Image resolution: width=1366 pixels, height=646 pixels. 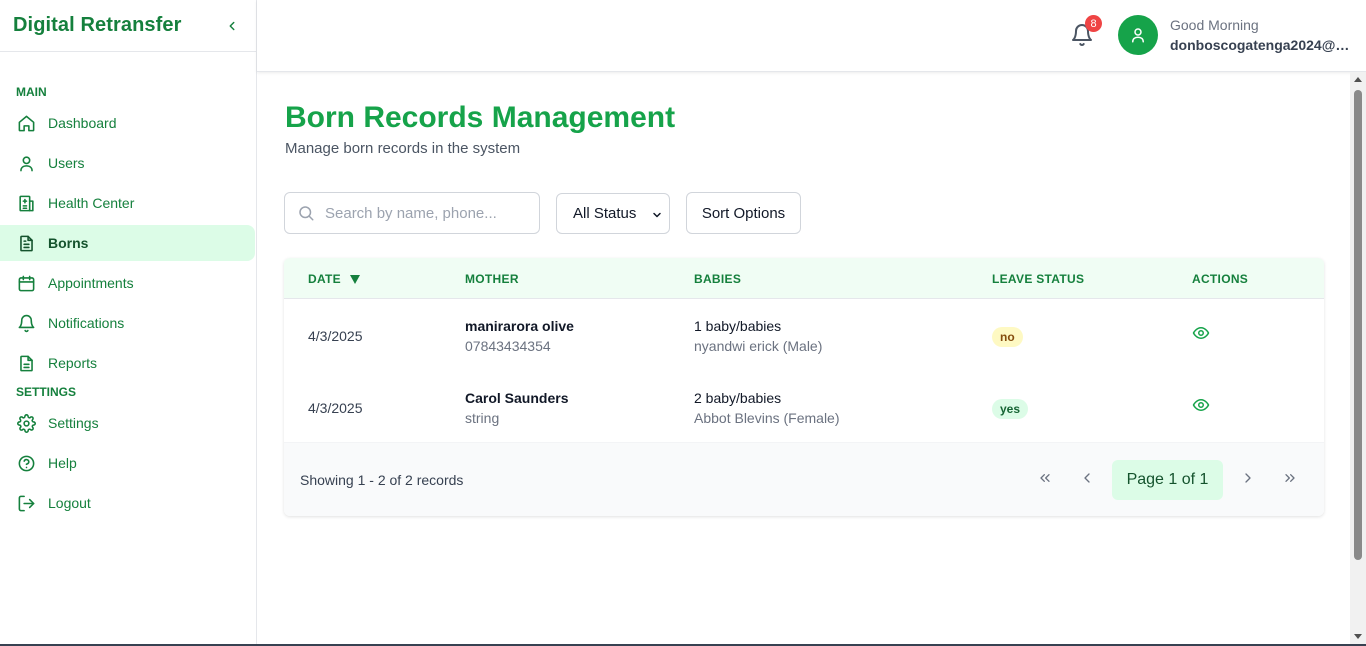 What do you see at coordinates (480, 117) in the screenshot?
I see `page-title: Born Records Management` at bounding box center [480, 117].